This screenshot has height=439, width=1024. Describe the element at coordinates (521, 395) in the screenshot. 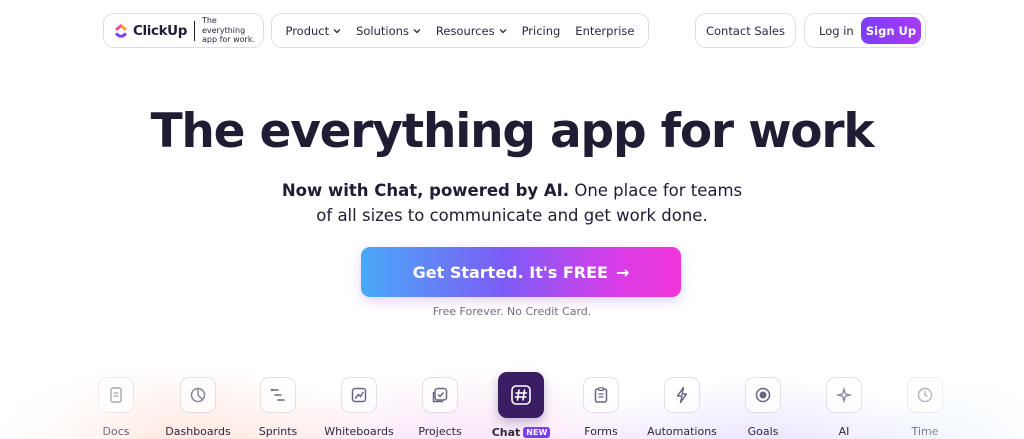

I see `hash-icon` at that location.